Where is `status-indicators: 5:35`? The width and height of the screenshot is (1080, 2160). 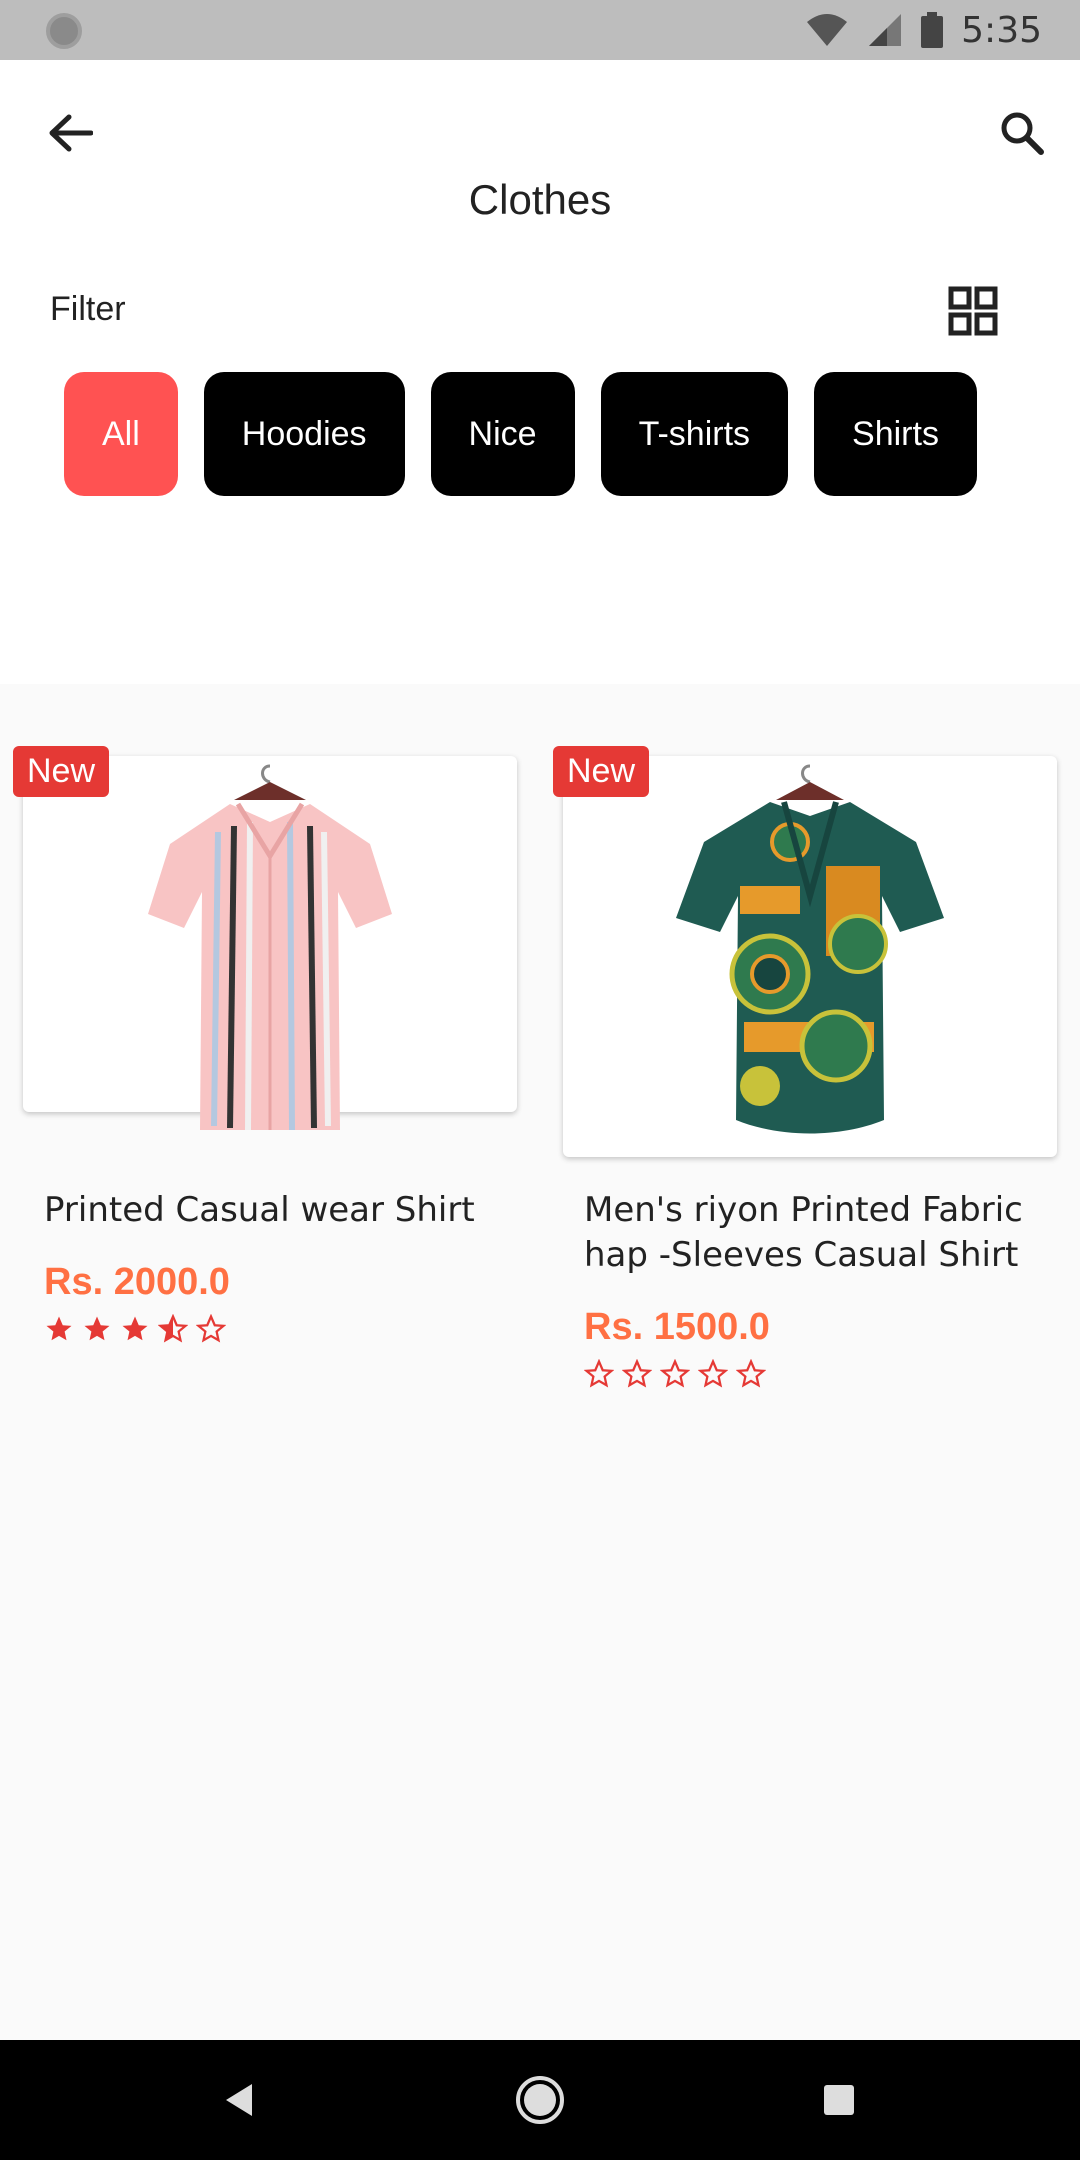 status-indicators: 5:35 is located at coordinates (923, 30).